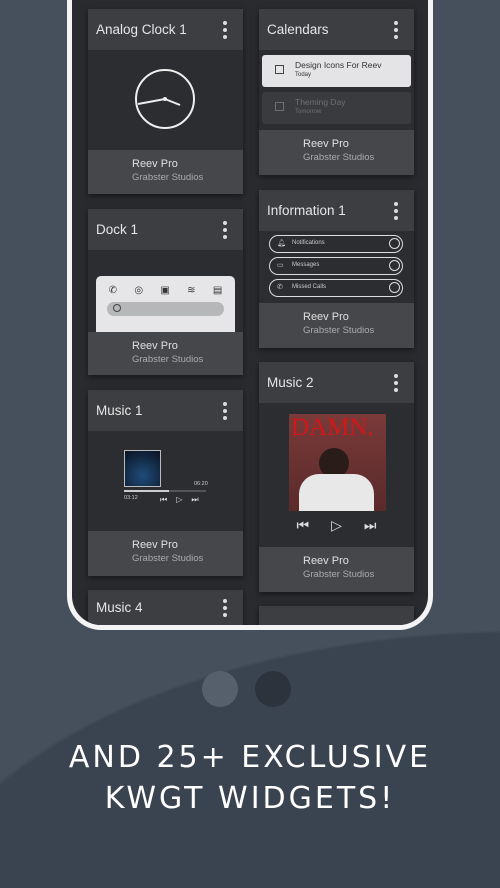 The image size is (500, 888). Describe the element at coordinates (165, 309) in the screenshot. I see `dock-search-bar` at that location.